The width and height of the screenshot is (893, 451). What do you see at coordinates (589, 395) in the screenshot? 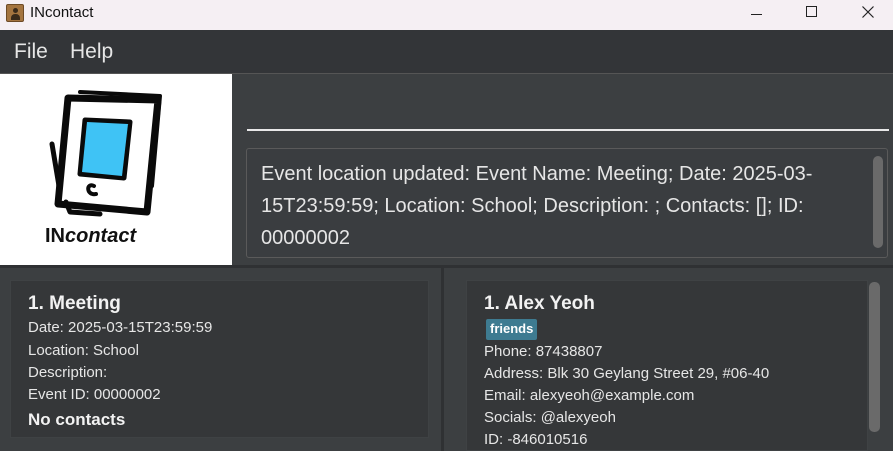
I see `contact-email: Email: alexyeoh@example.com` at bounding box center [589, 395].